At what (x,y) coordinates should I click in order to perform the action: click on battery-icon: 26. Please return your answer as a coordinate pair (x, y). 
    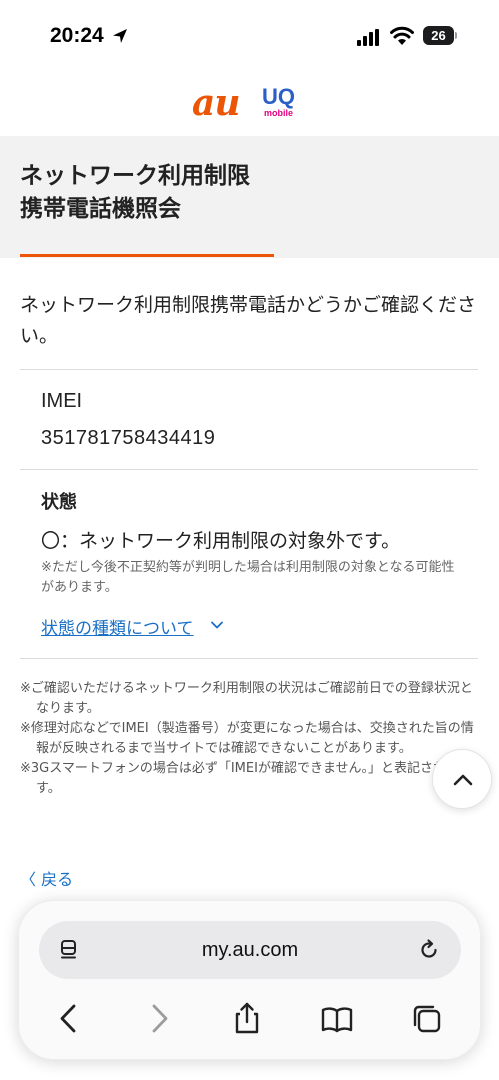
    Looking at the image, I should click on (440, 35).